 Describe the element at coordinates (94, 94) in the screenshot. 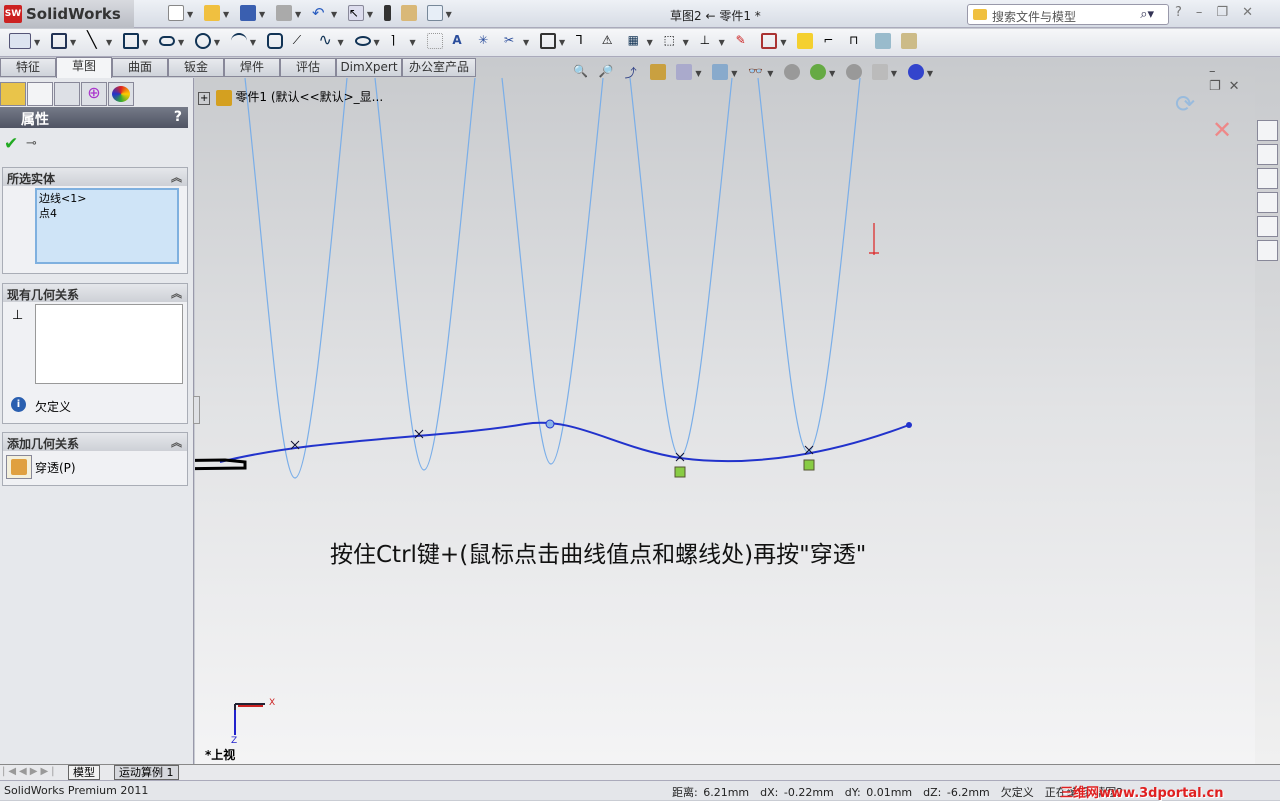

I see `dimxpert-manager-tab: ⊕` at that location.